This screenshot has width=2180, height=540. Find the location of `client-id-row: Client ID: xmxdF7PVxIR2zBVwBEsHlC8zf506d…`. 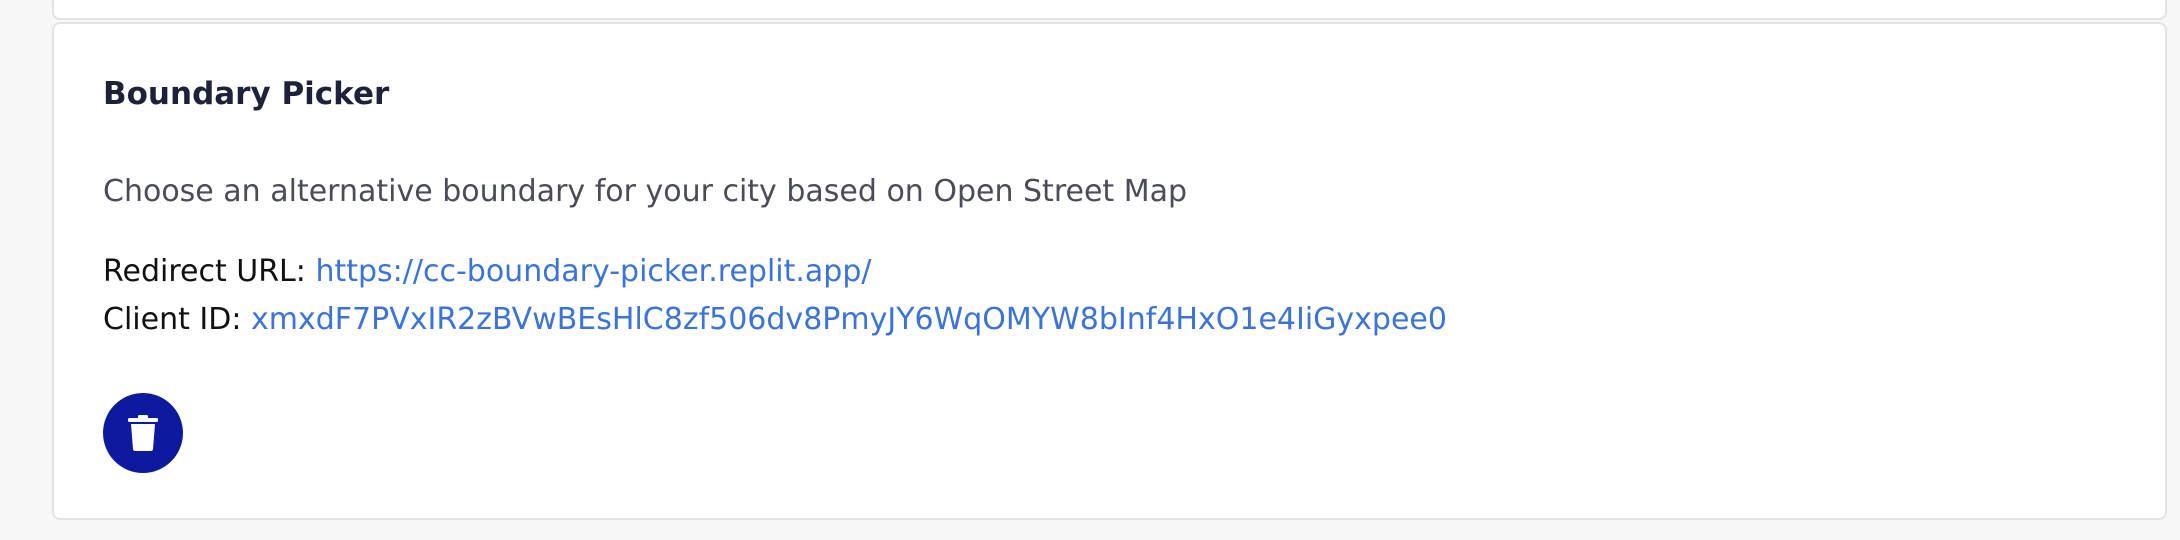

client-id-row: Client ID: xmxdF7PVxIR2zBVwBEsHlC8zf506d… is located at coordinates (775, 319).